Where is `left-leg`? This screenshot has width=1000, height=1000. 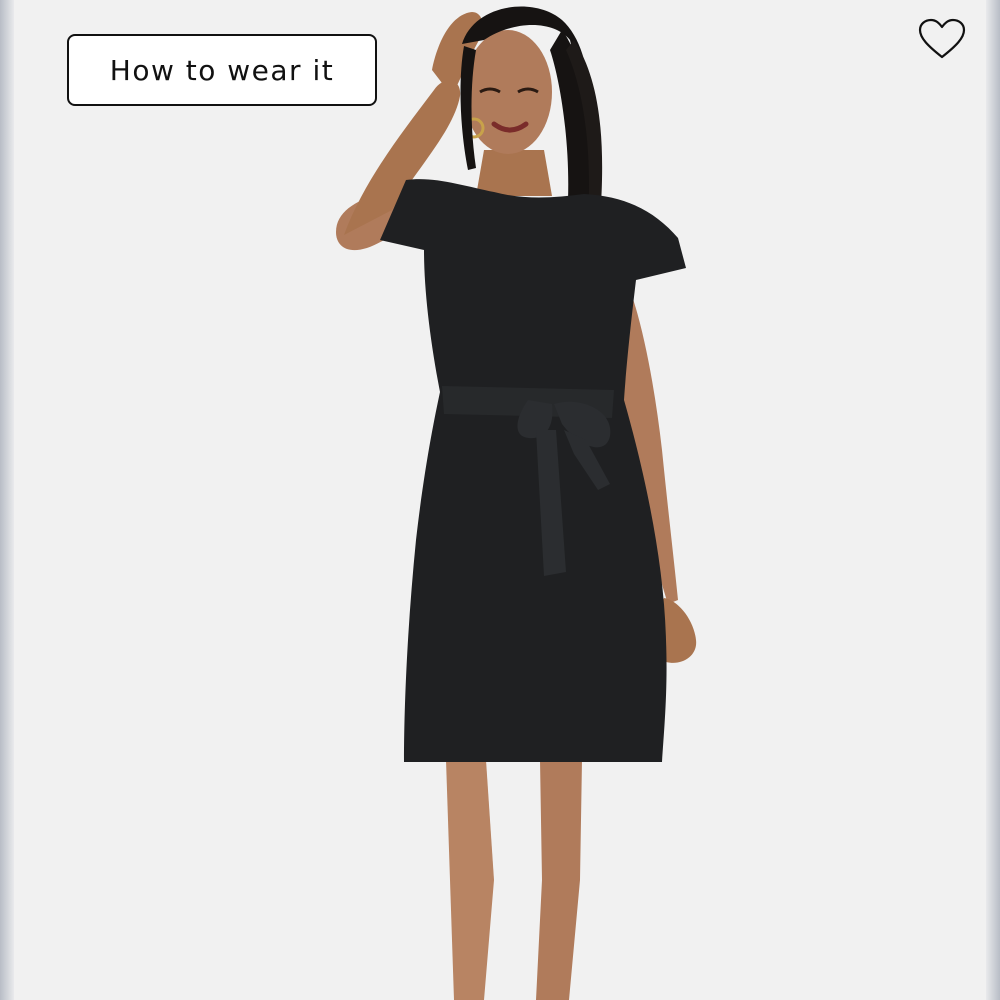 left-leg is located at coordinates (470, 880).